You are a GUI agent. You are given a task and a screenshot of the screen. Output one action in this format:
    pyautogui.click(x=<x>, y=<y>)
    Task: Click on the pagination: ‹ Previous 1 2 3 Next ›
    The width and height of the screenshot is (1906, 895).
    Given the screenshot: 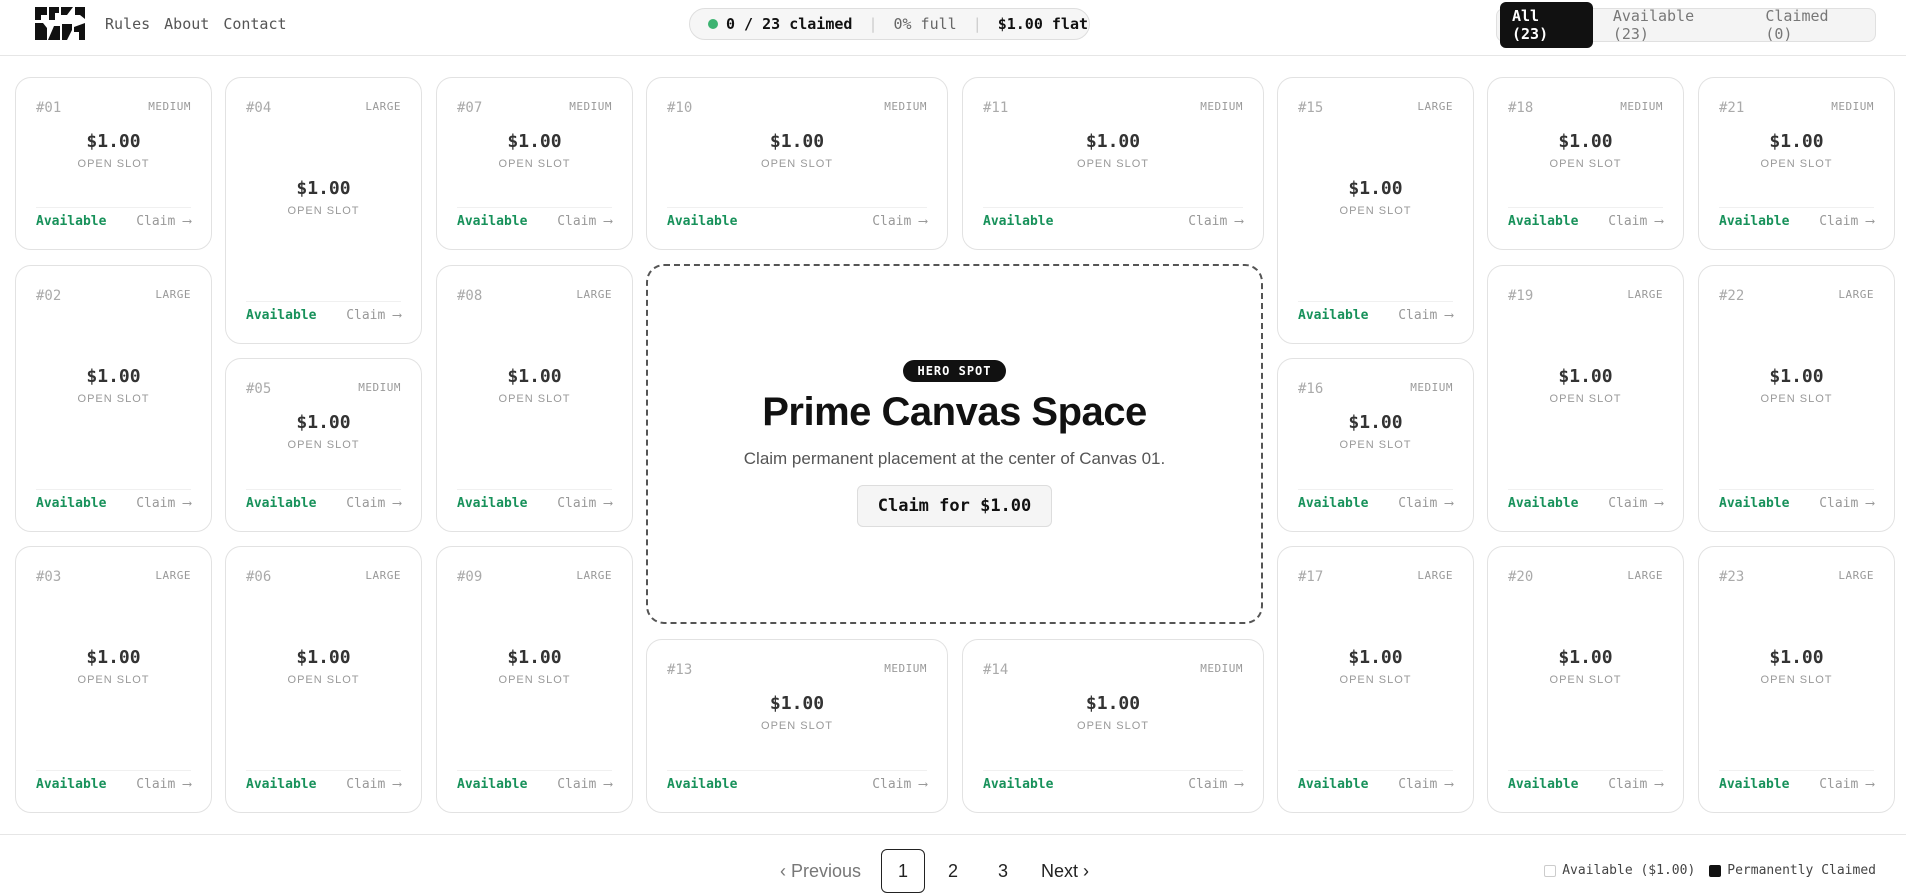 What is the action you would take?
    pyautogui.click(x=934, y=871)
    